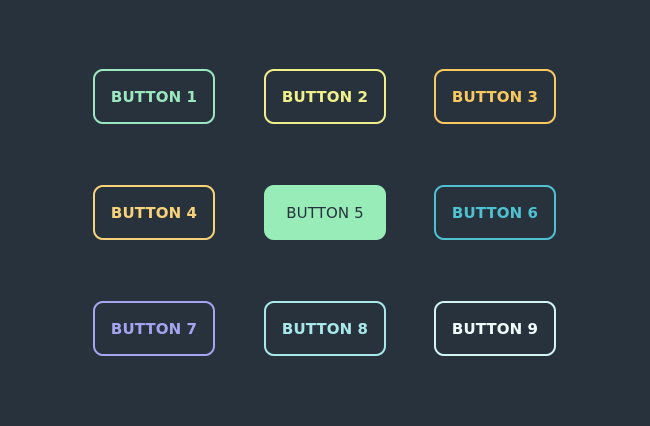 The width and height of the screenshot is (650, 426). I want to click on button-4-label: BUTTON 4, so click(154, 212).